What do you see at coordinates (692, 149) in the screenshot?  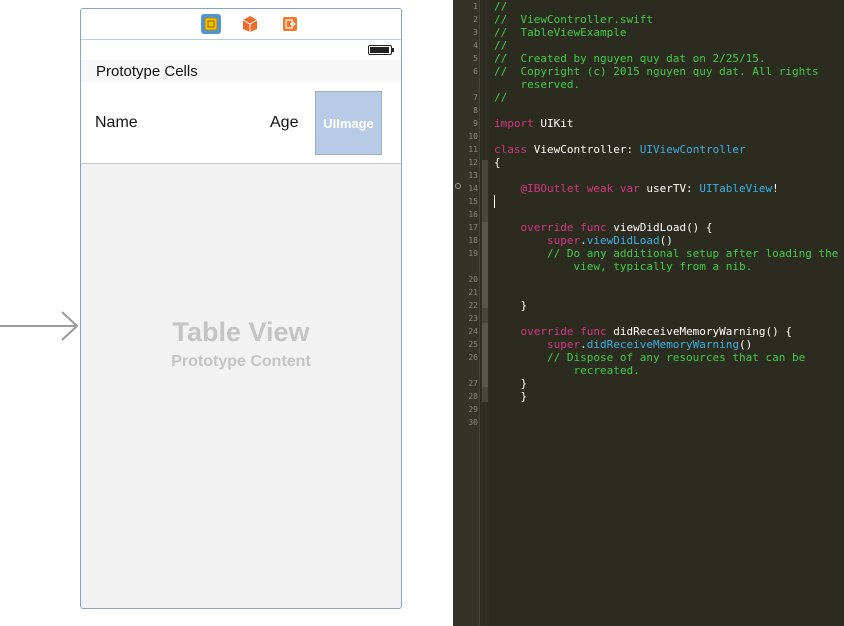 I see `code-token: UIViewController` at bounding box center [692, 149].